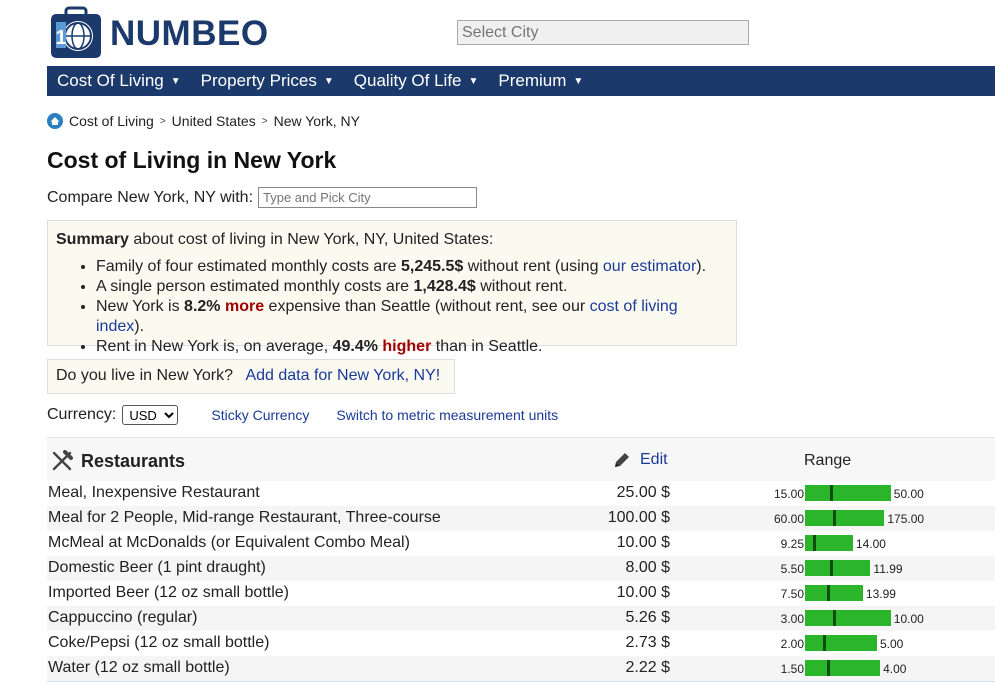 Image resolution: width=995 pixels, height=688 pixels. Describe the element at coordinates (258, 80) in the screenshot. I see `nav-label: Property Prices` at that location.